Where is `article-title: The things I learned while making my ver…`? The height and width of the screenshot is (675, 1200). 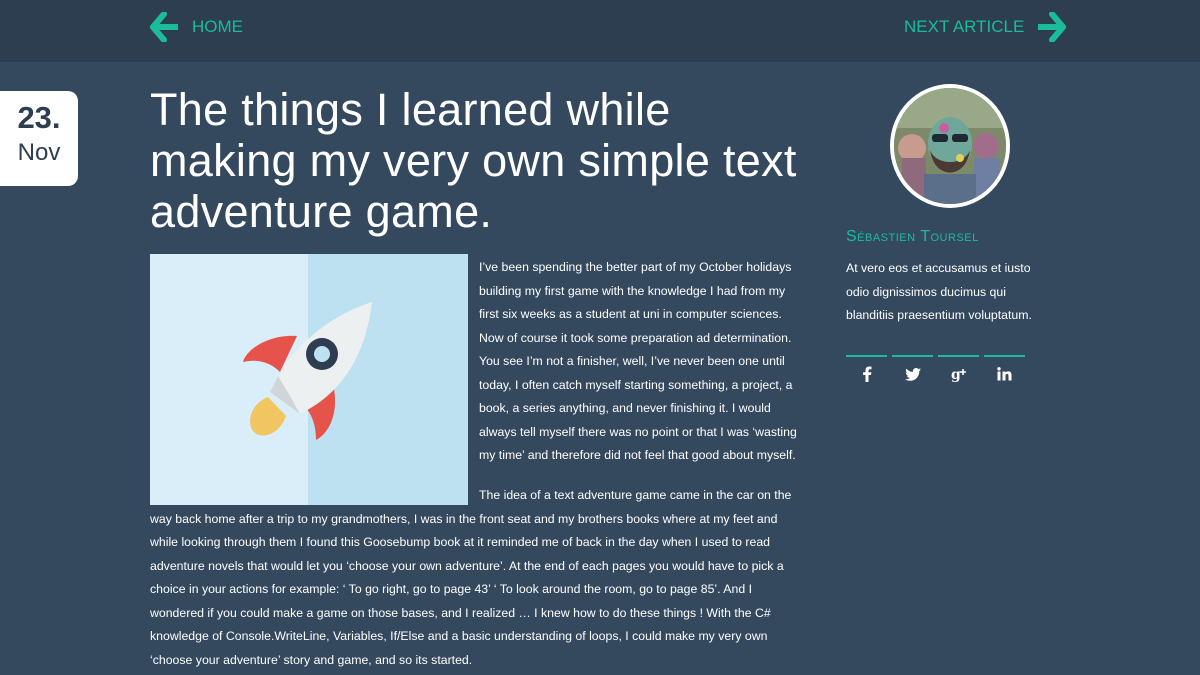
article-title: The things I learned while making my ver… is located at coordinates (473, 160).